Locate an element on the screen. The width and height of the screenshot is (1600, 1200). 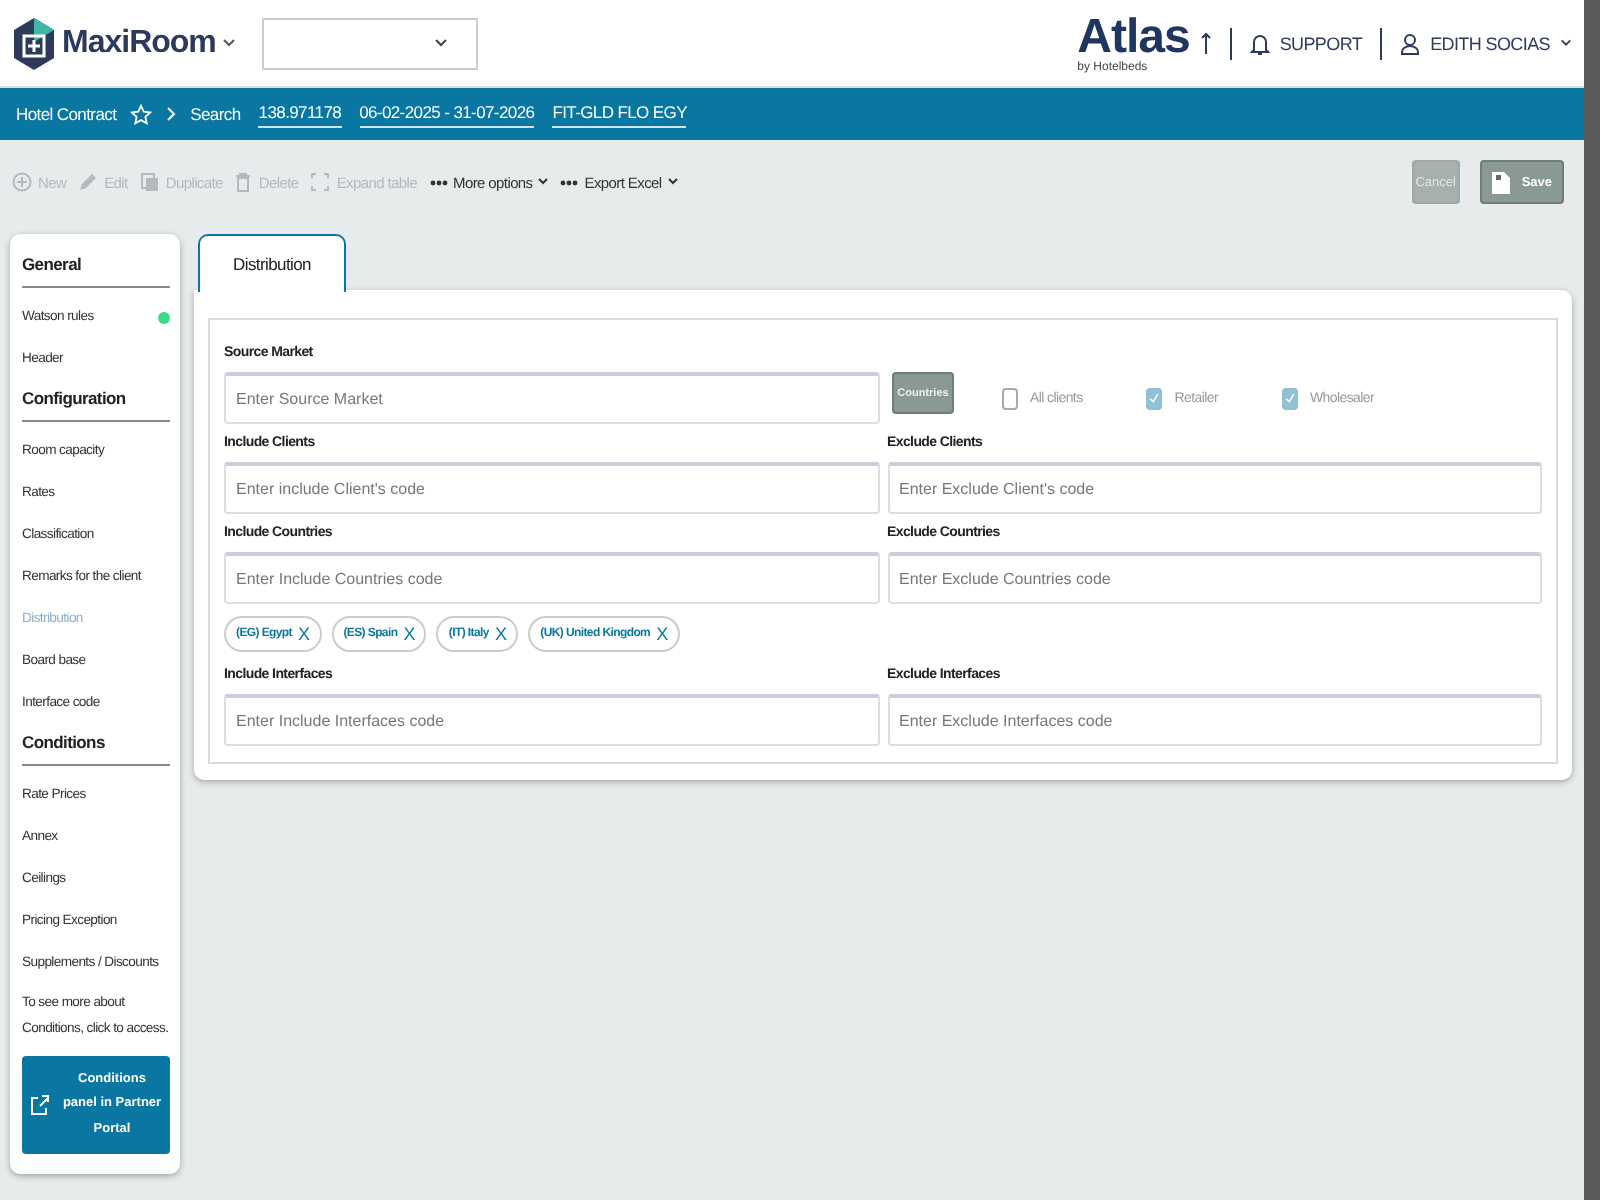
plus-icon is located at coordinates (22, 182).